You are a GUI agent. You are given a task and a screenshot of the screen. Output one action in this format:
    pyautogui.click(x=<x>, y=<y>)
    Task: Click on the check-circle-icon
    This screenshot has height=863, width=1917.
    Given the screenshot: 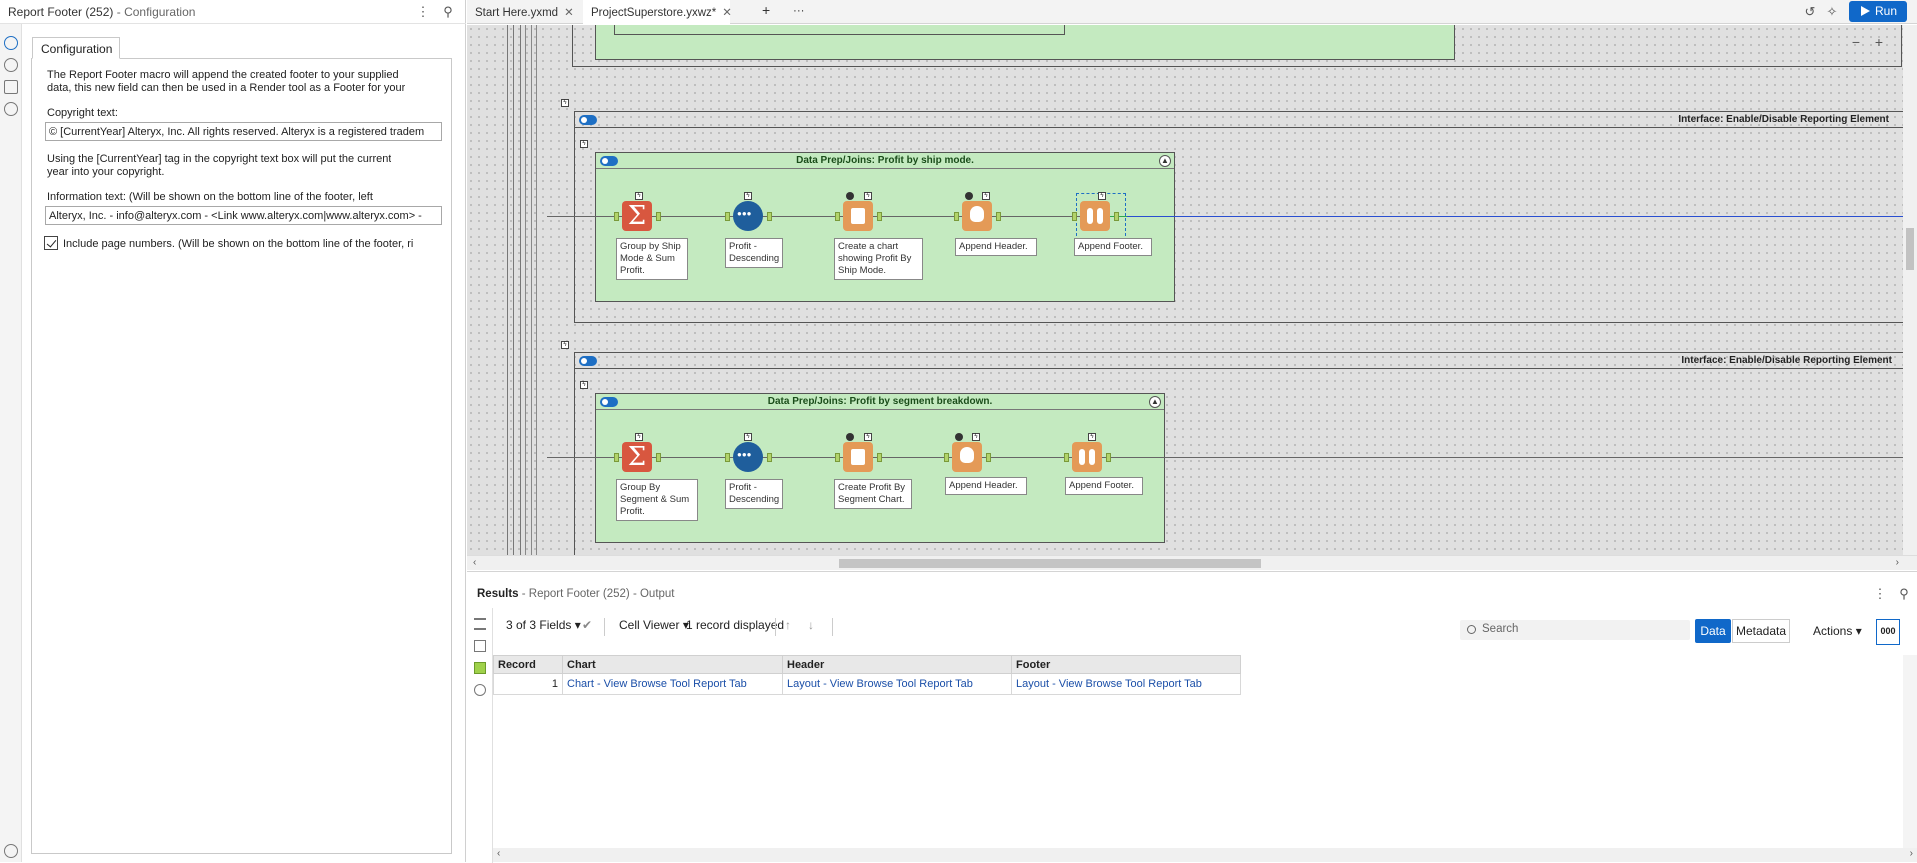 What is the action you would take?
    pyautogui.click(x=11, y=851)
    